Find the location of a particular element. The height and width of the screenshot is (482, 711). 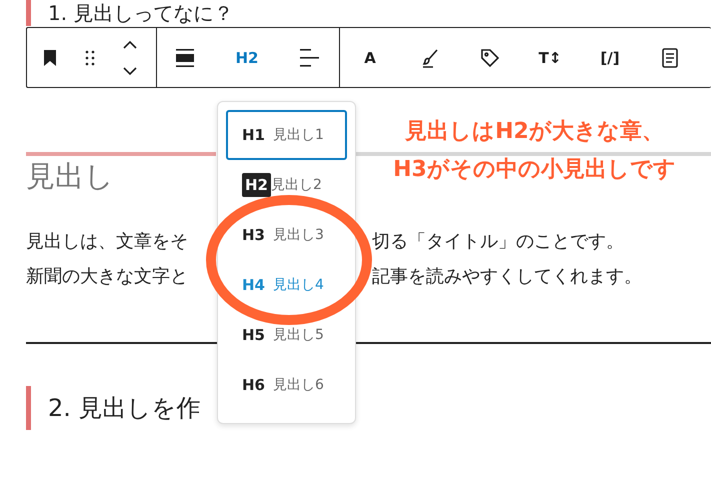

section-heading: 2. 見出しを作 is located at coordinates (113, 408).